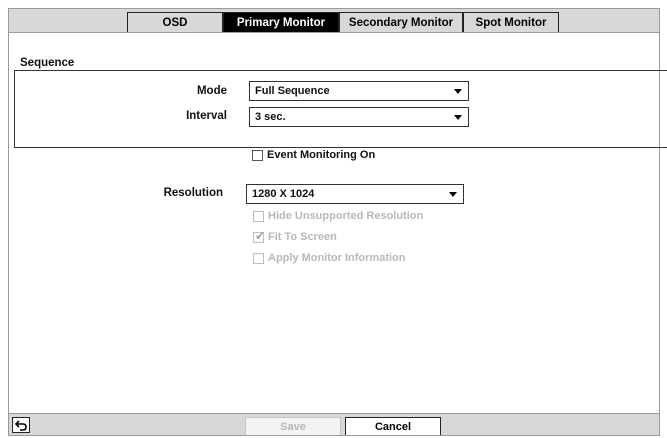 The height and width of the screenshot is (438, 667). I want to click on mode-label: Mode, so click(211, 91).